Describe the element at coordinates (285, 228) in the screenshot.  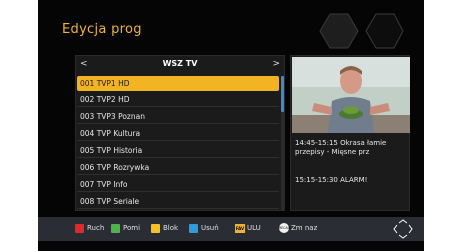
I see `recall-icon: RECALL` at that location.